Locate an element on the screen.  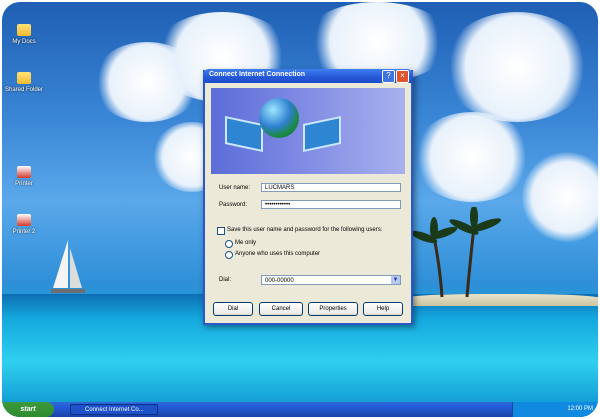
dial-value: 000-00000 is located at coordinates (279, 281).